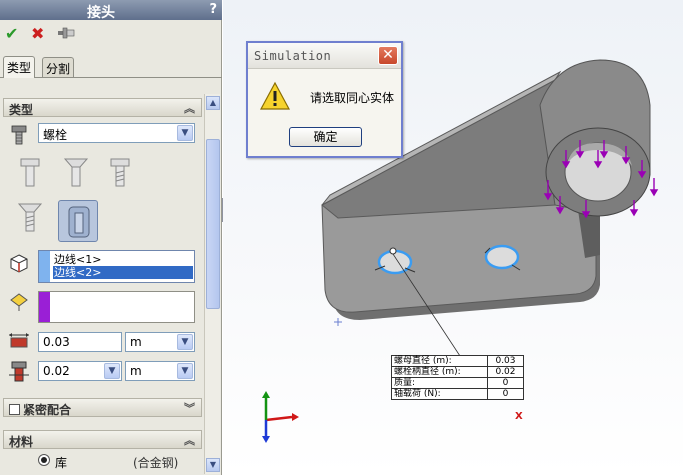 The height and width of the screenshot is (475, 683). I want to click on table-row: 轴载荷 (N): 0, so click(457, 394).